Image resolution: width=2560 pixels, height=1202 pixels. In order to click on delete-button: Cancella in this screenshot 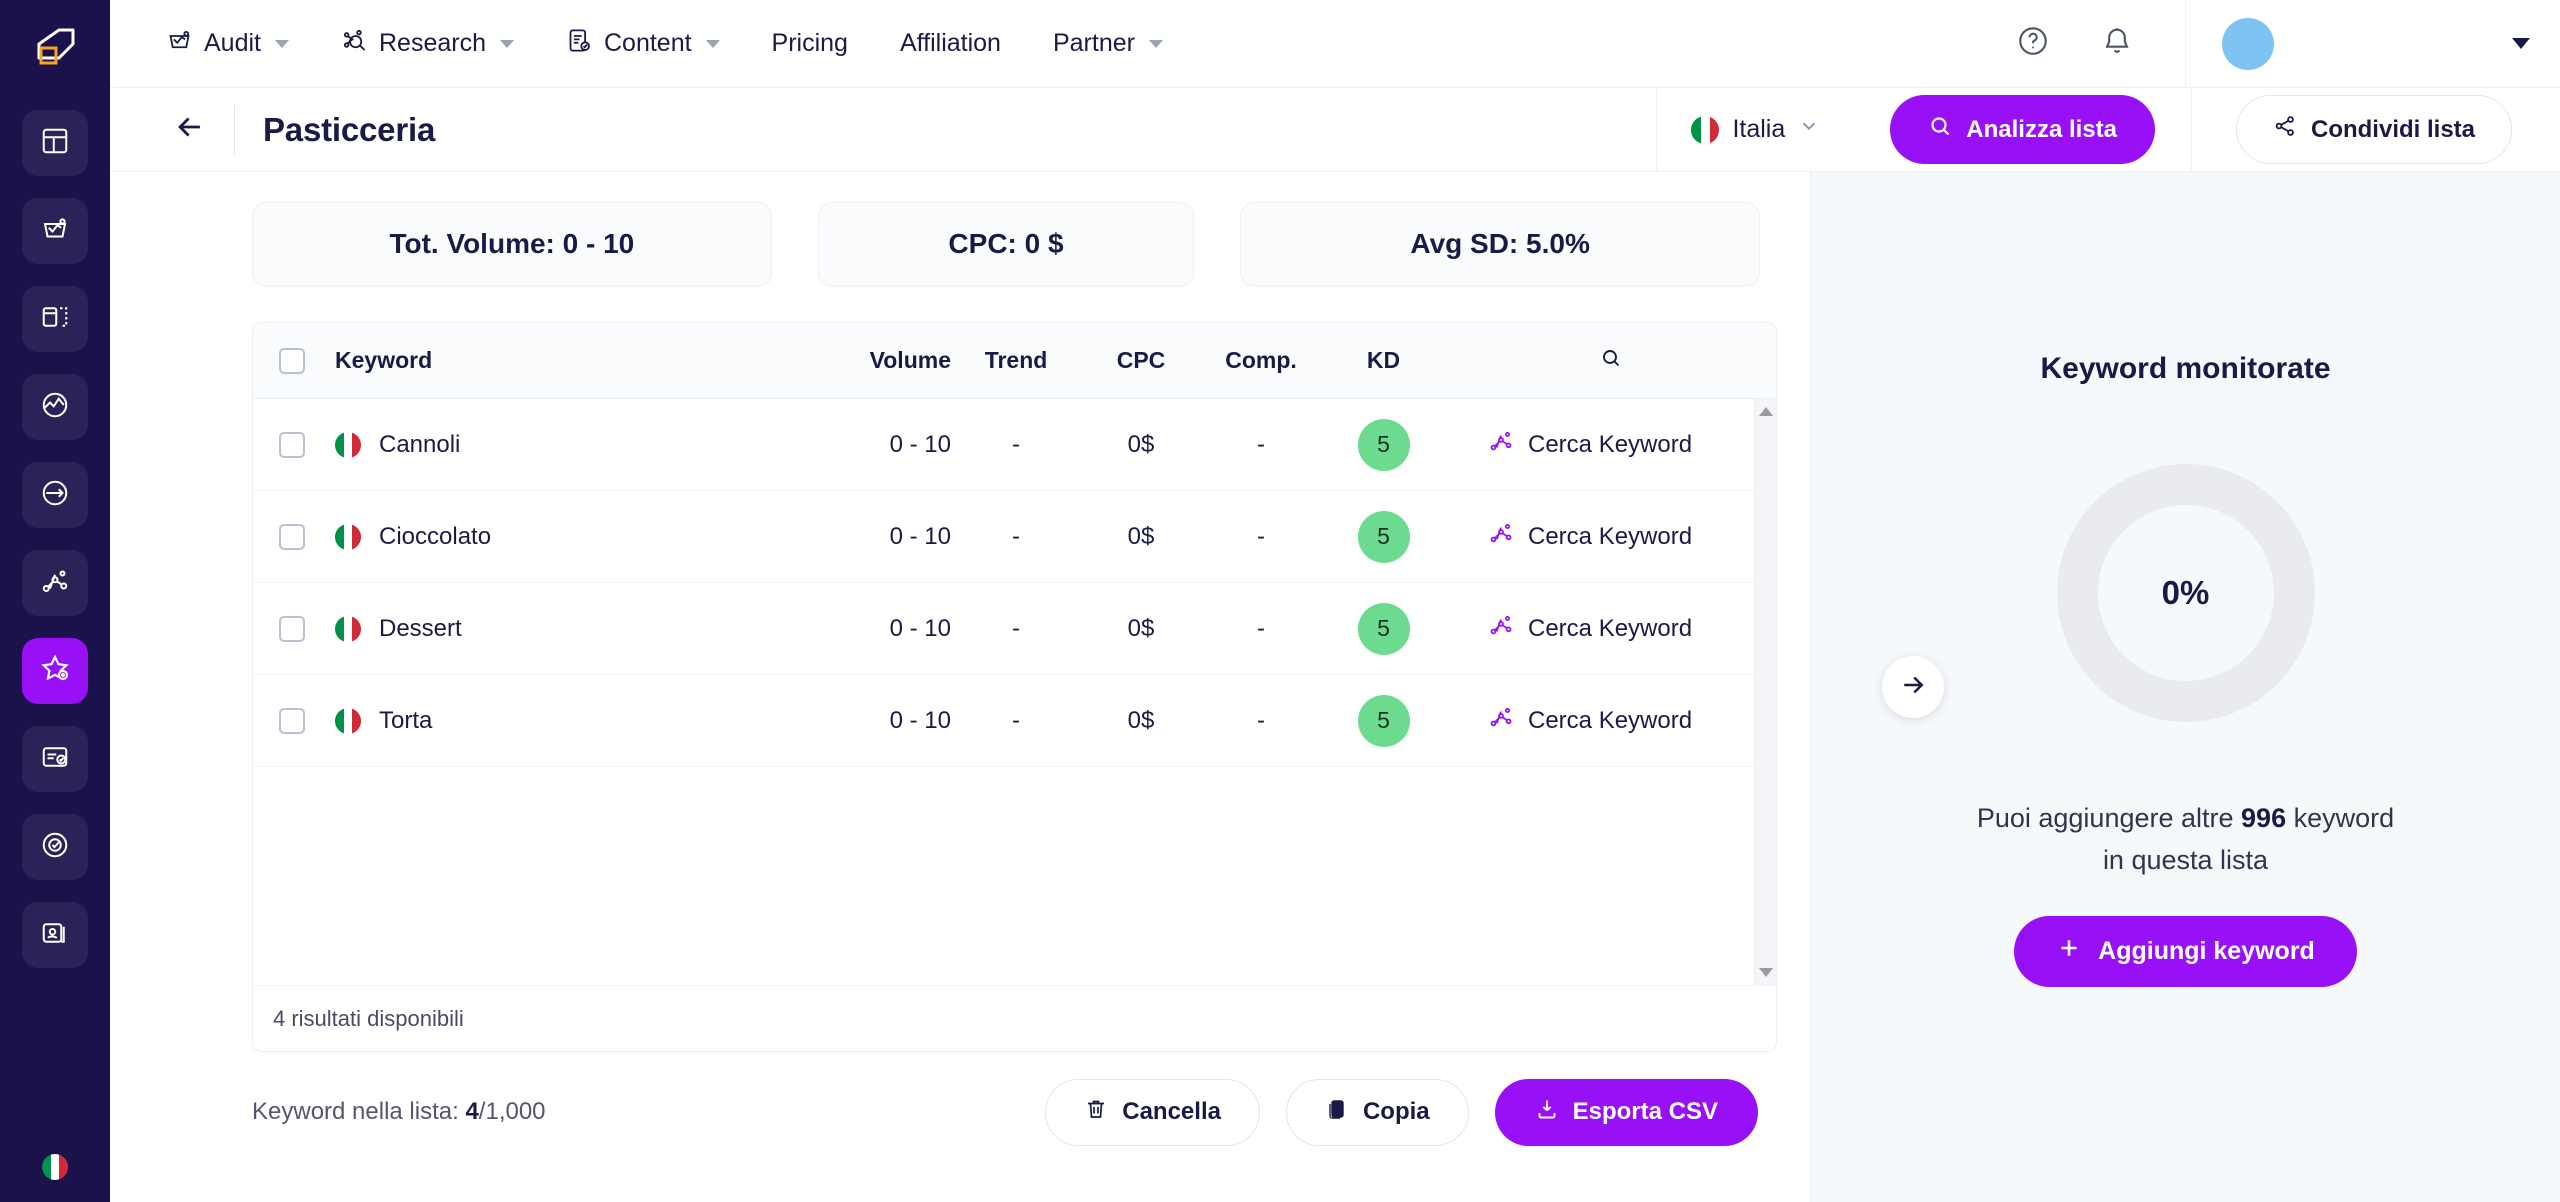, I will do `click(1152, 1112)`.